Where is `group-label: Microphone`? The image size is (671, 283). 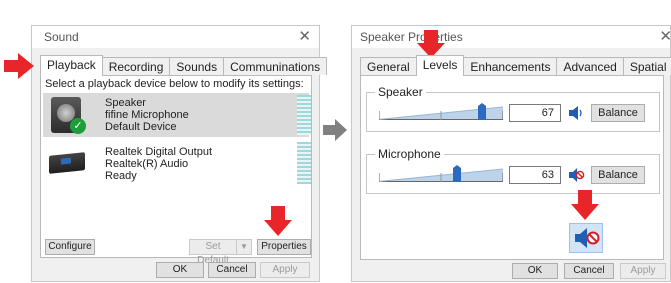
group-label: Microphone is located at coordinates (409, 154).